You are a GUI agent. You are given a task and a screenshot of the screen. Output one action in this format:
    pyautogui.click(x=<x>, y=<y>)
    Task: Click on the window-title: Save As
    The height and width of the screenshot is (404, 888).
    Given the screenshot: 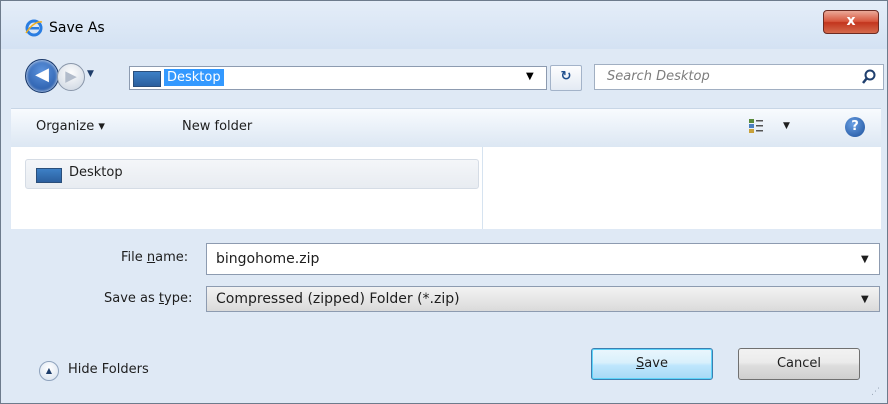 What is the action you would take?
    pyautogui.click(x=77, y=28)
    